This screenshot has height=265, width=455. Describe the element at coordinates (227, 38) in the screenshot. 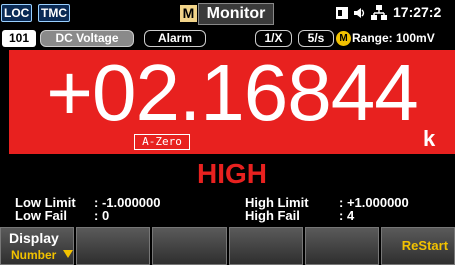

I see `measurement-header: 101 DC Voltage Alarm 1/X 5/s M Range` at that location.